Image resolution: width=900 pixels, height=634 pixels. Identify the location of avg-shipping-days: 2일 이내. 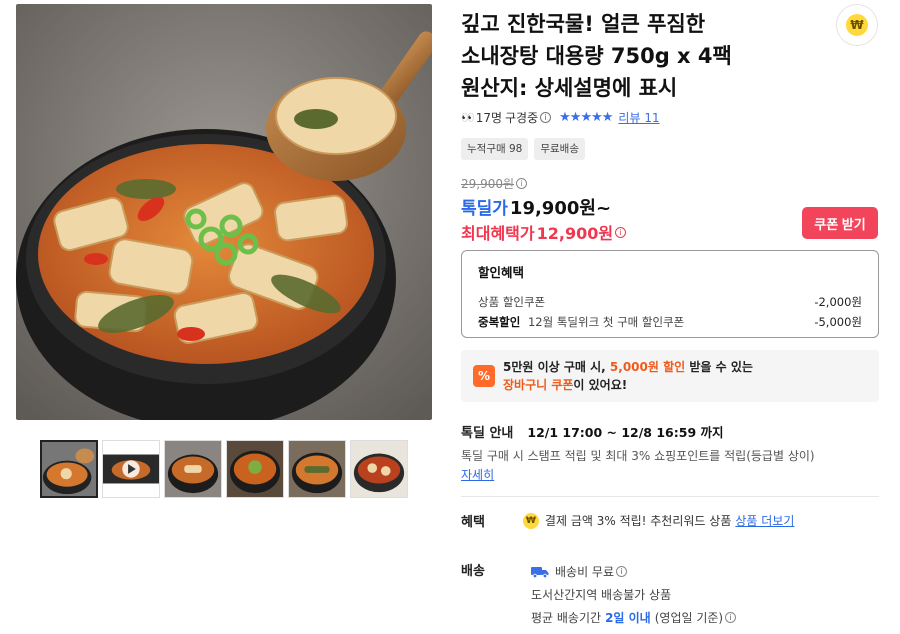
(628, 618).